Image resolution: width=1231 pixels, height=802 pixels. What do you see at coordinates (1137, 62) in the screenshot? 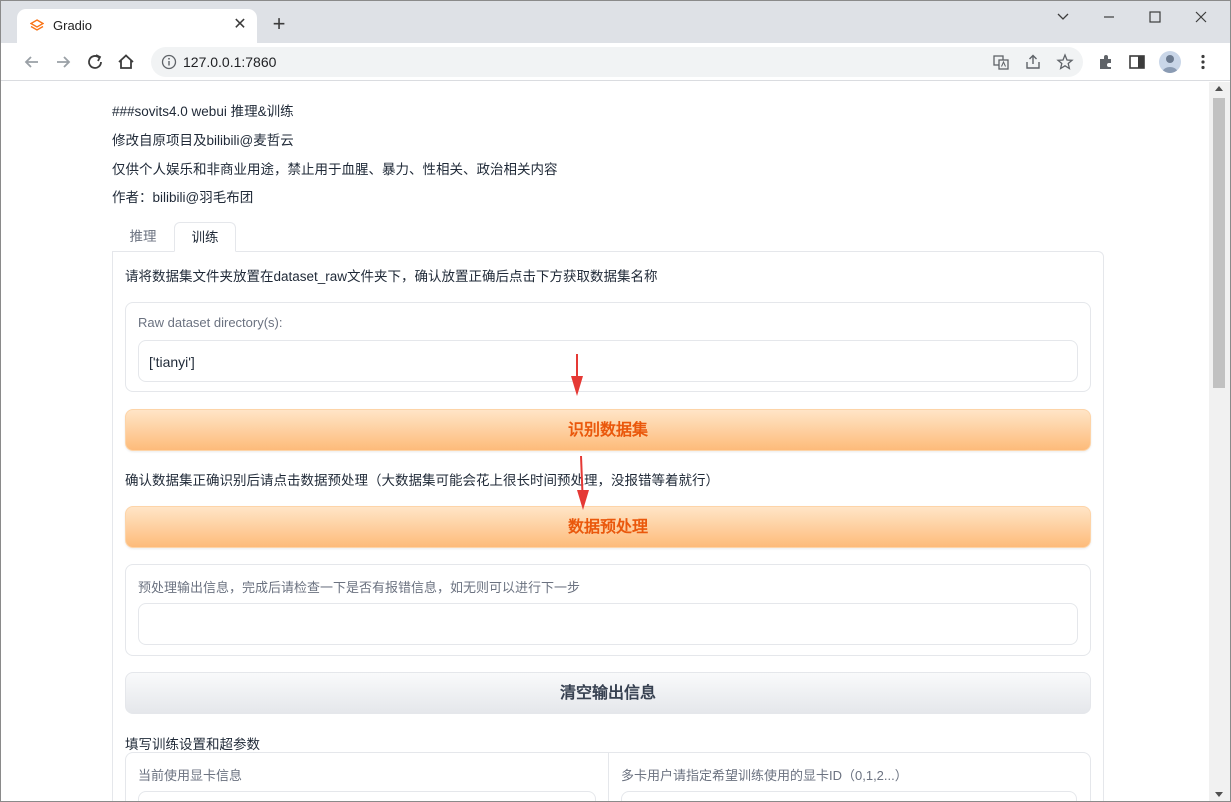
I see `side-panel-icon` at bounding box center [1137, 62].